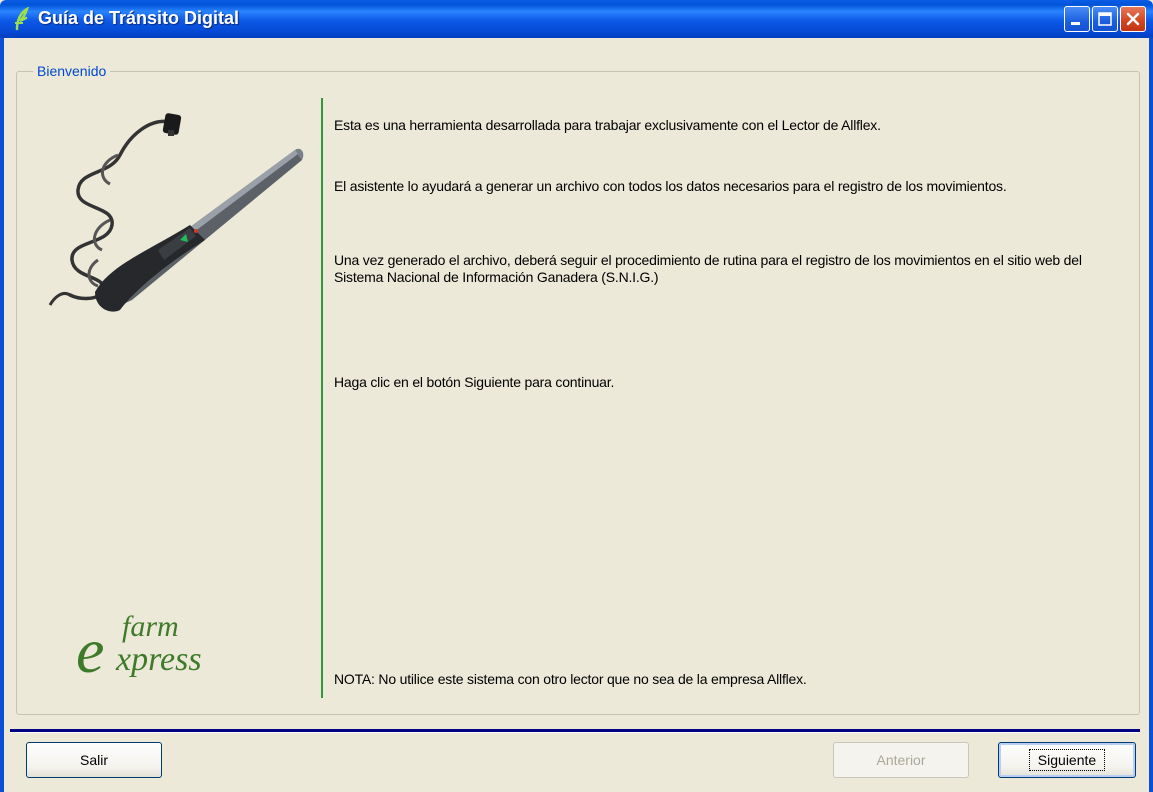  I want to click on next-button-label: Siguiente, so click(1067, 760).